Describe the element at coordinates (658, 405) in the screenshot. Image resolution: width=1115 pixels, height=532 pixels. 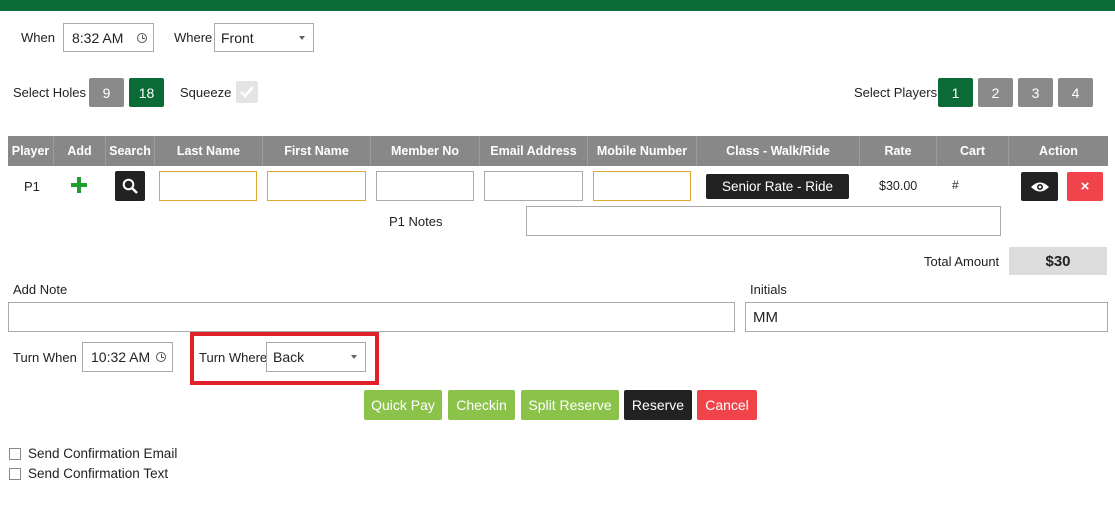
I see `reserve-button: Reserve` at that location.